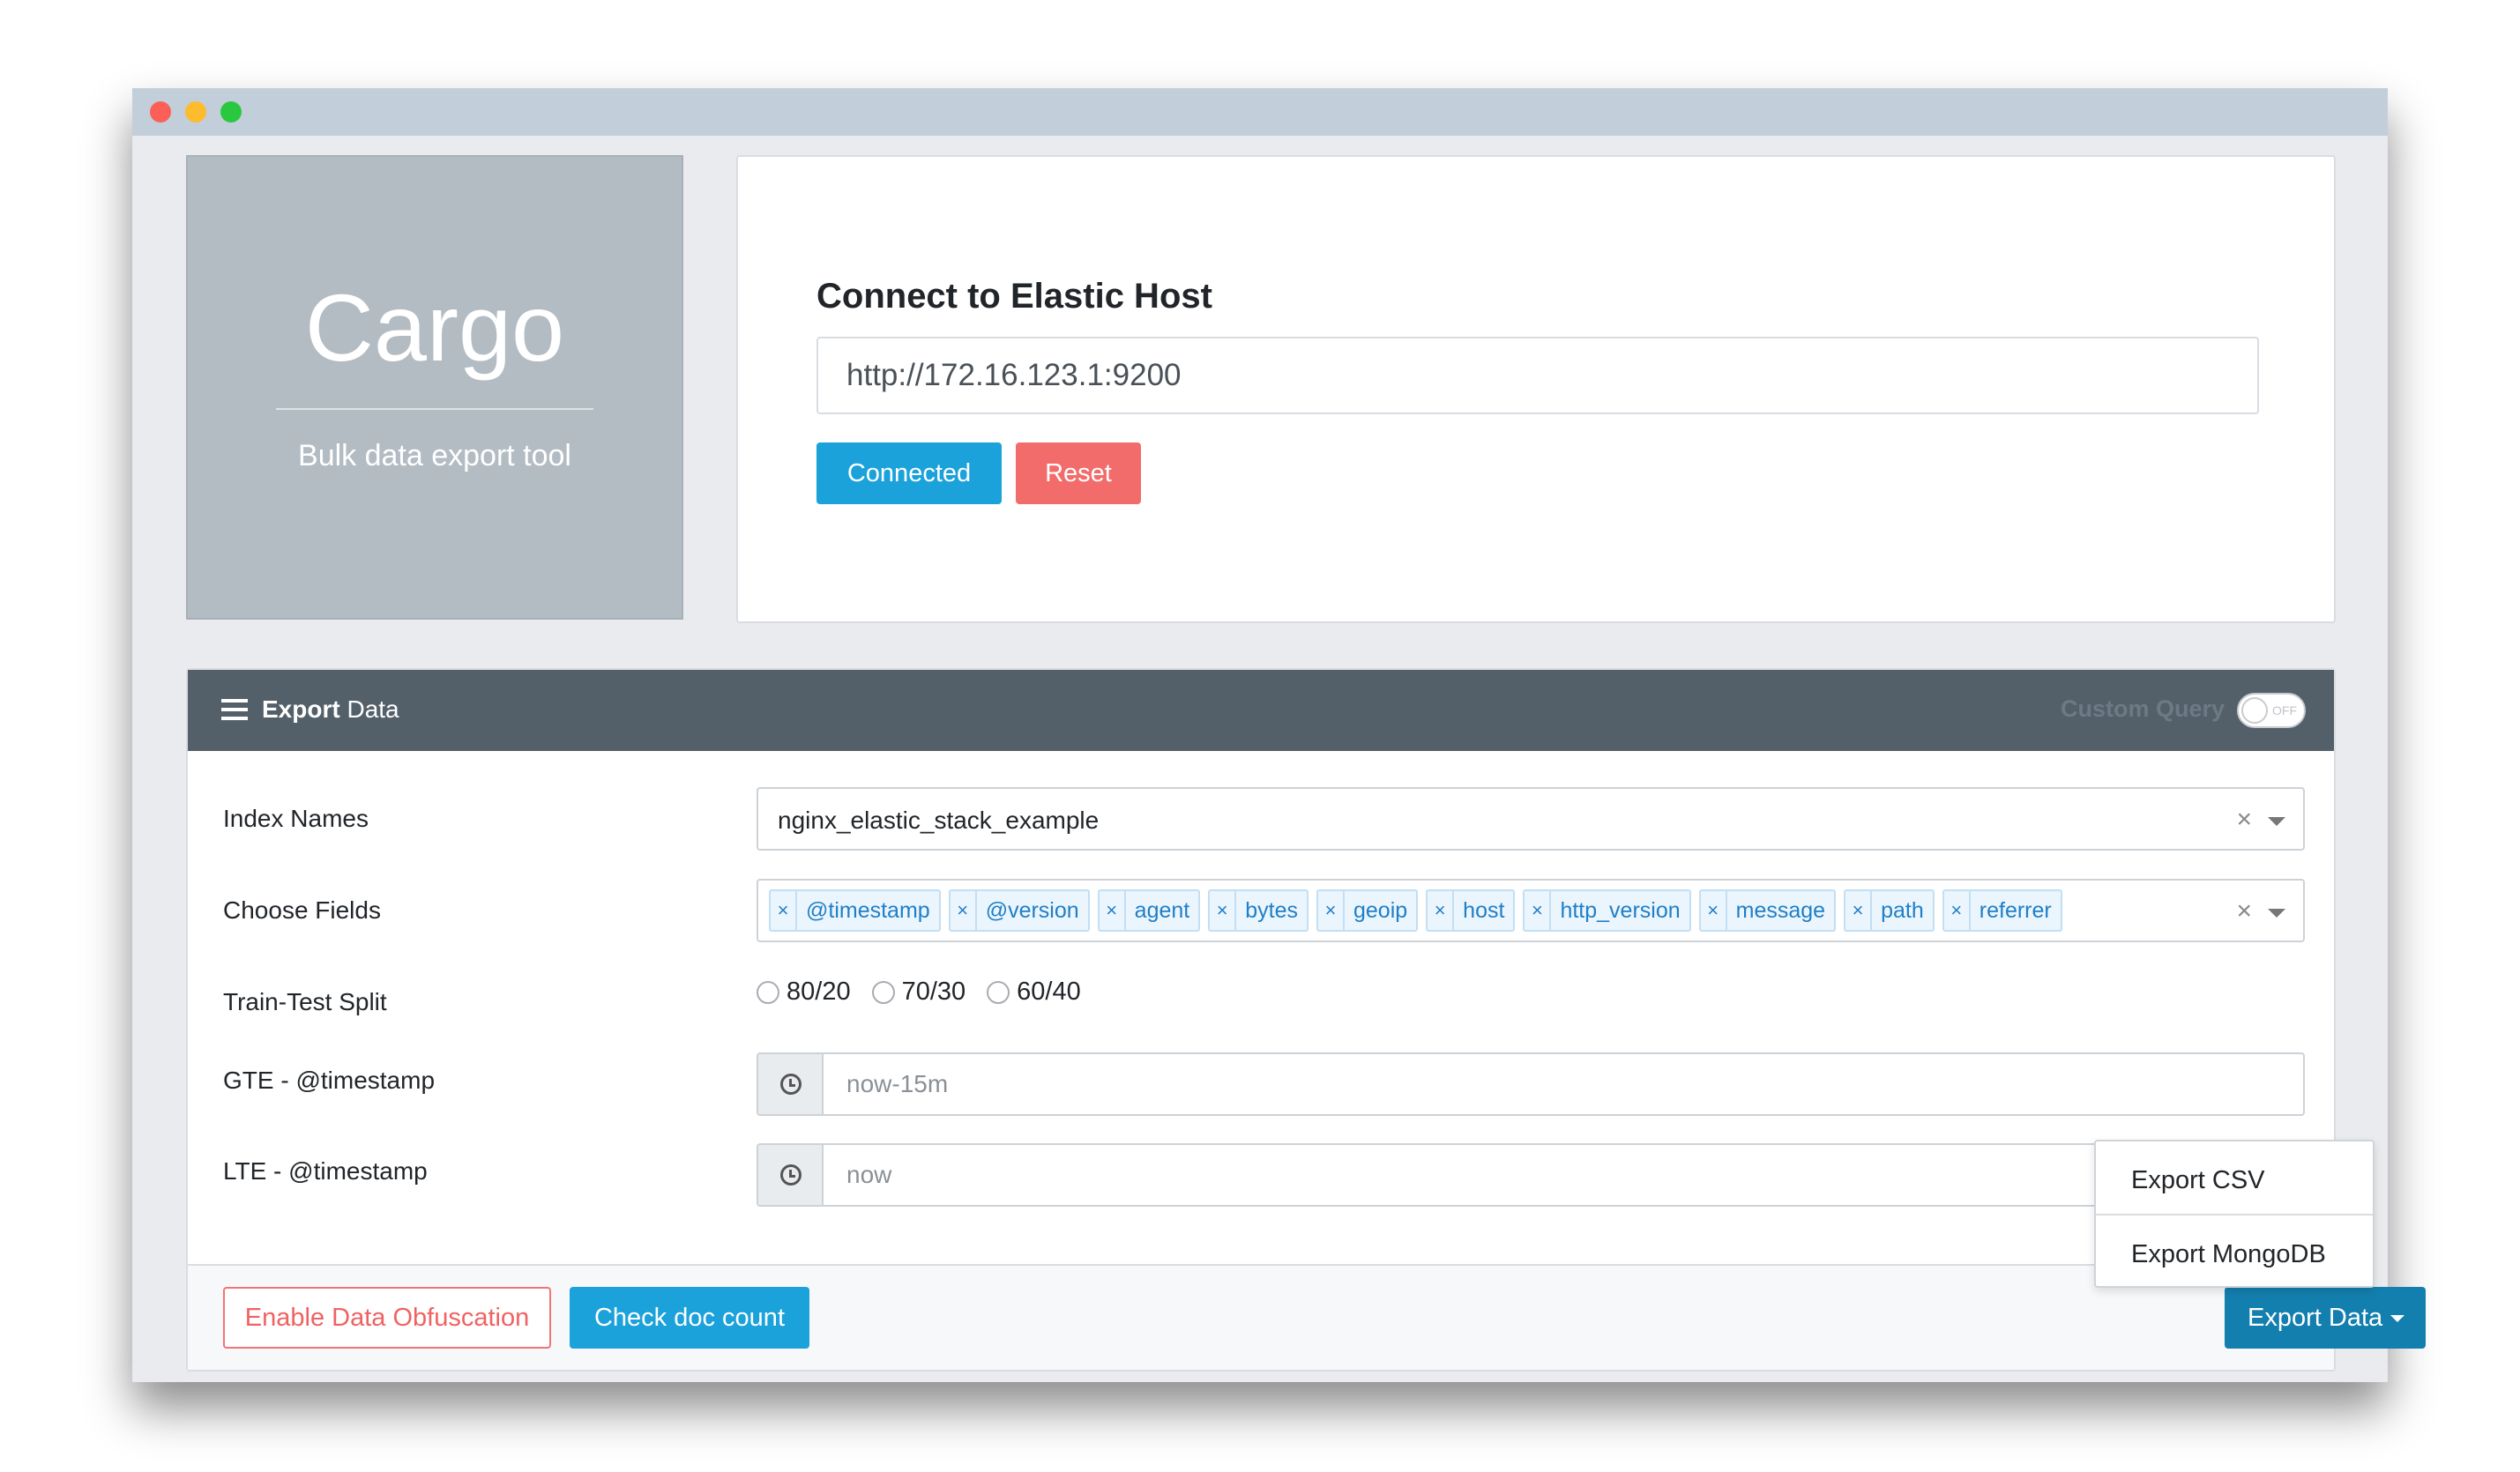  What do you see at coordinates (819, 992) in the screenshot?
I see `split-option-label: 80/20` at bounding box center [819, 992].